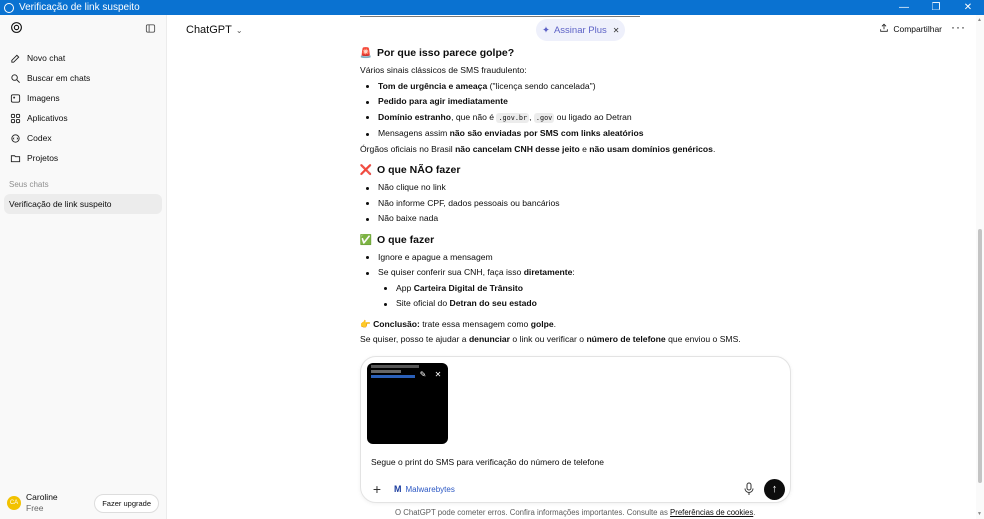  Describe the element at coordinates (377, 489) in the screenshot. I see `add-attachment-button: +` at that location.